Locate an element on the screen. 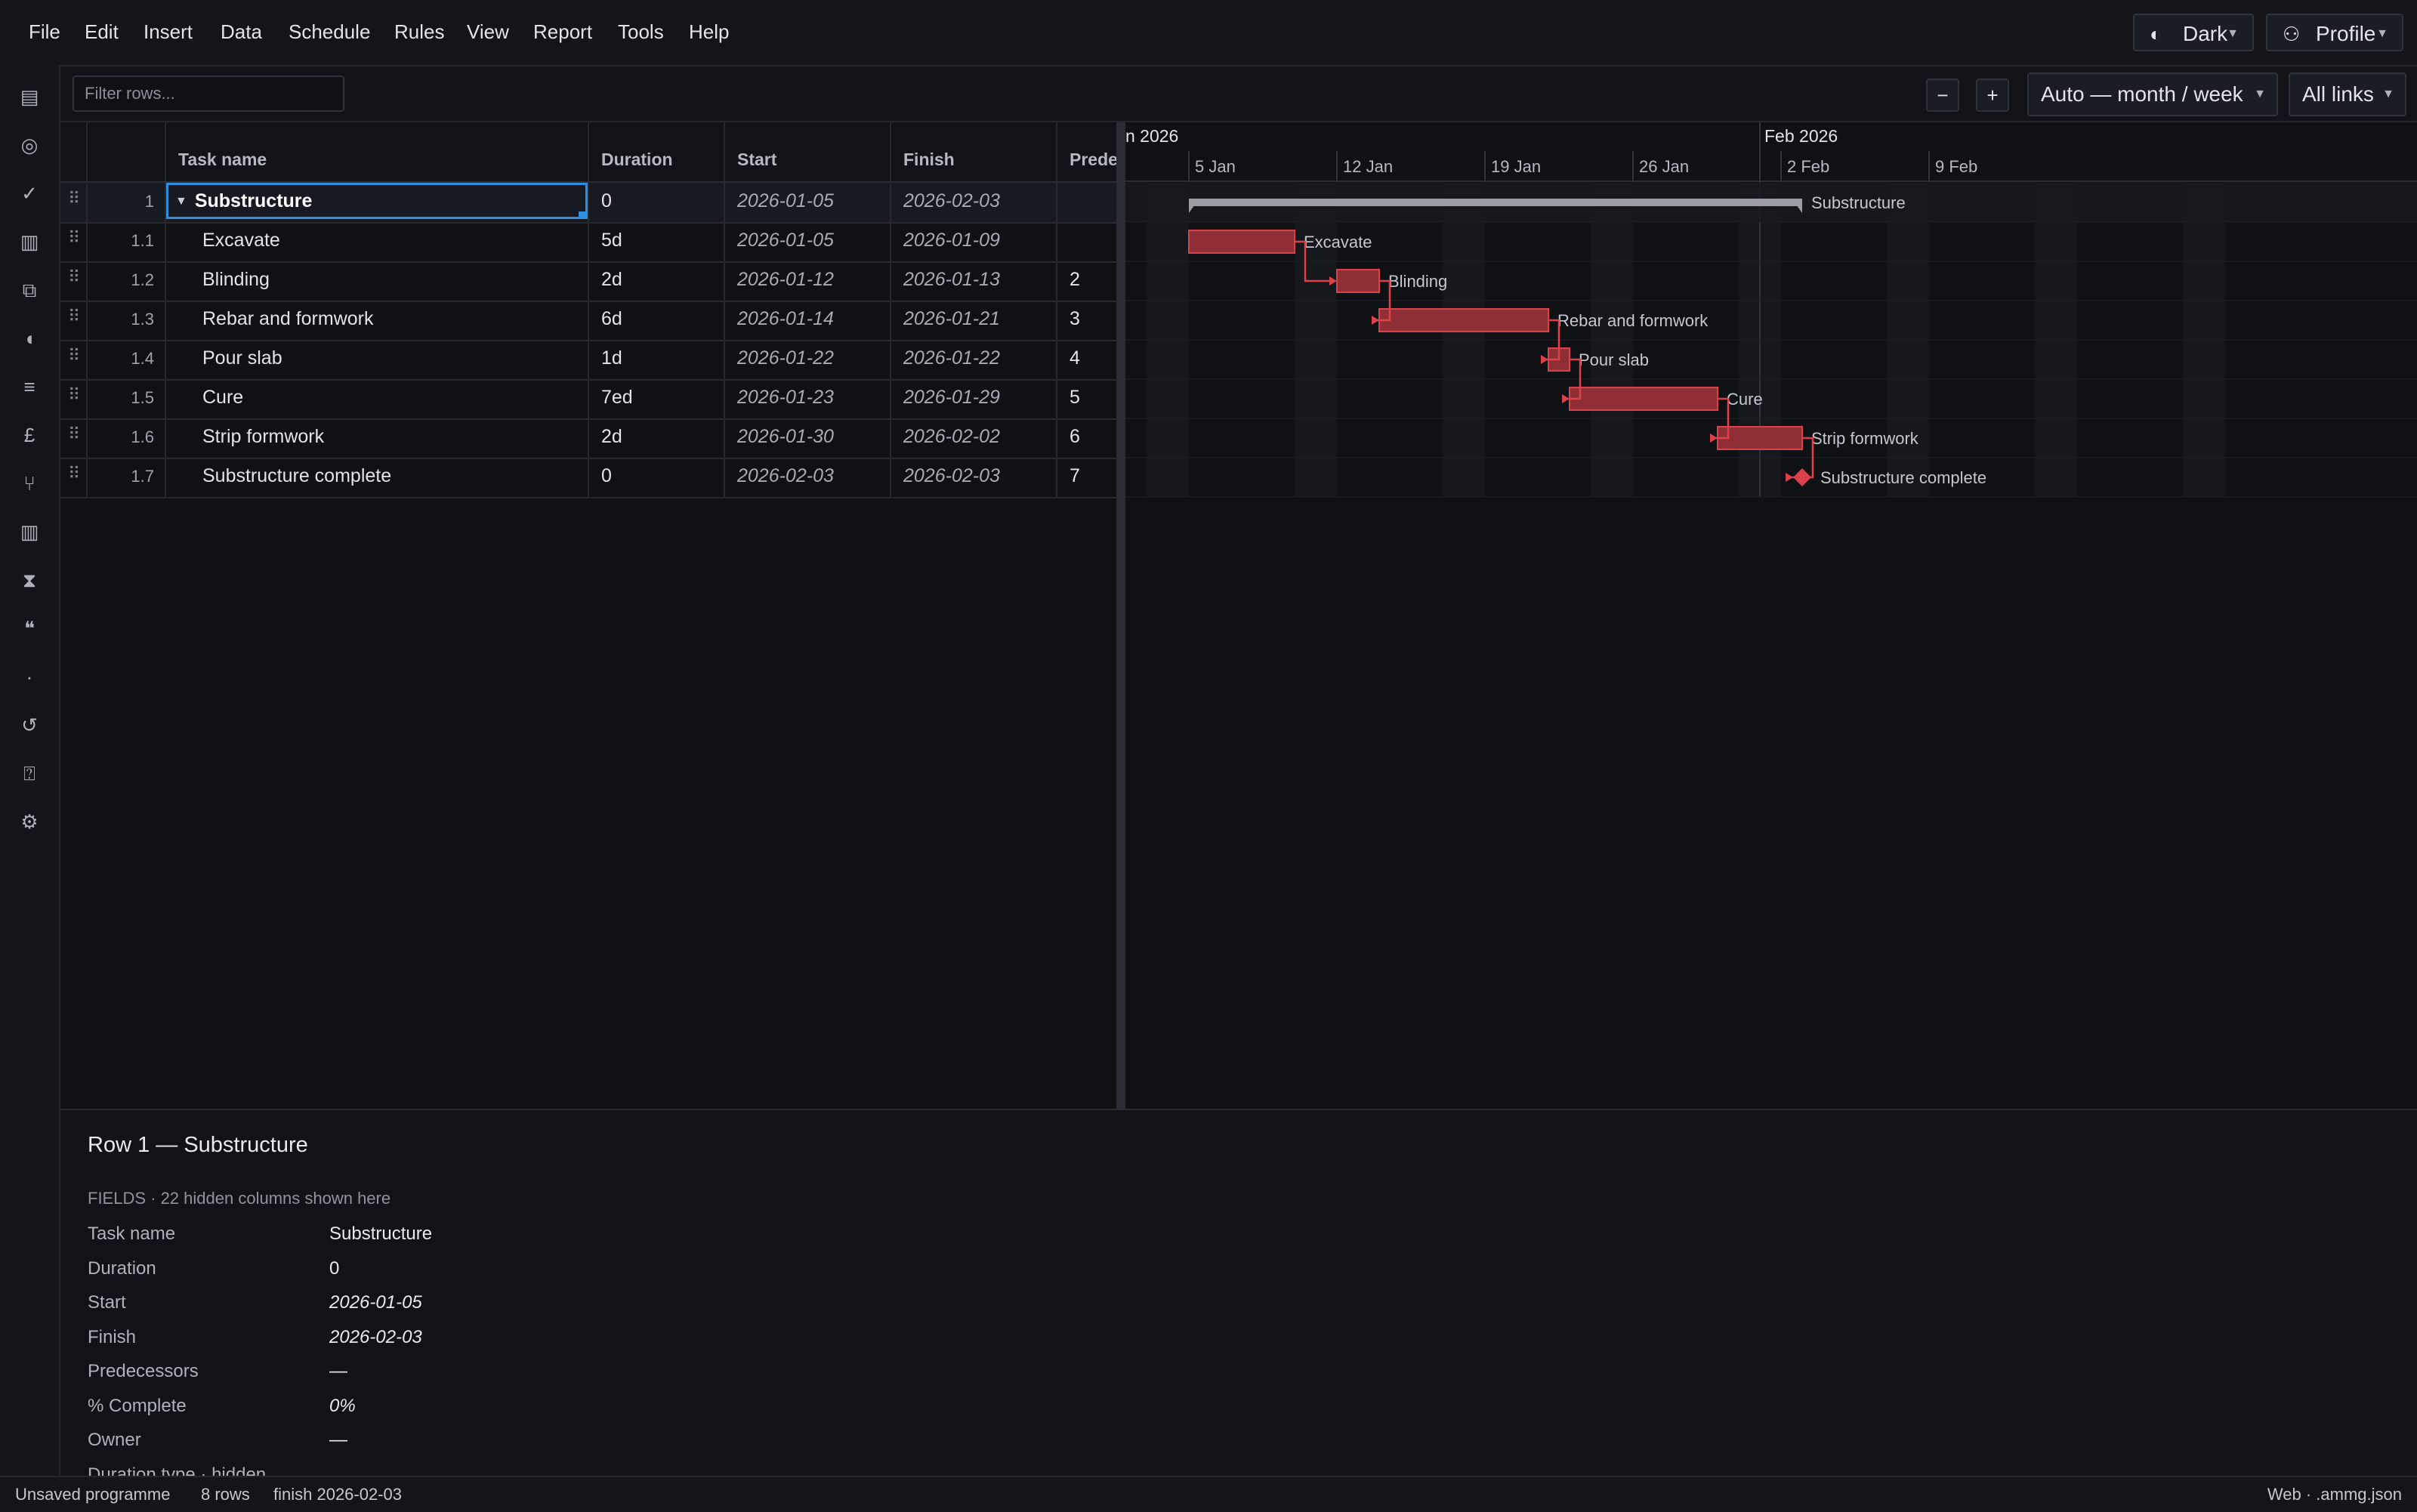 The height and width of the screenshot is (1512, 2417). field-value: 2026-01-05 is located at coordinates (375, 1302).